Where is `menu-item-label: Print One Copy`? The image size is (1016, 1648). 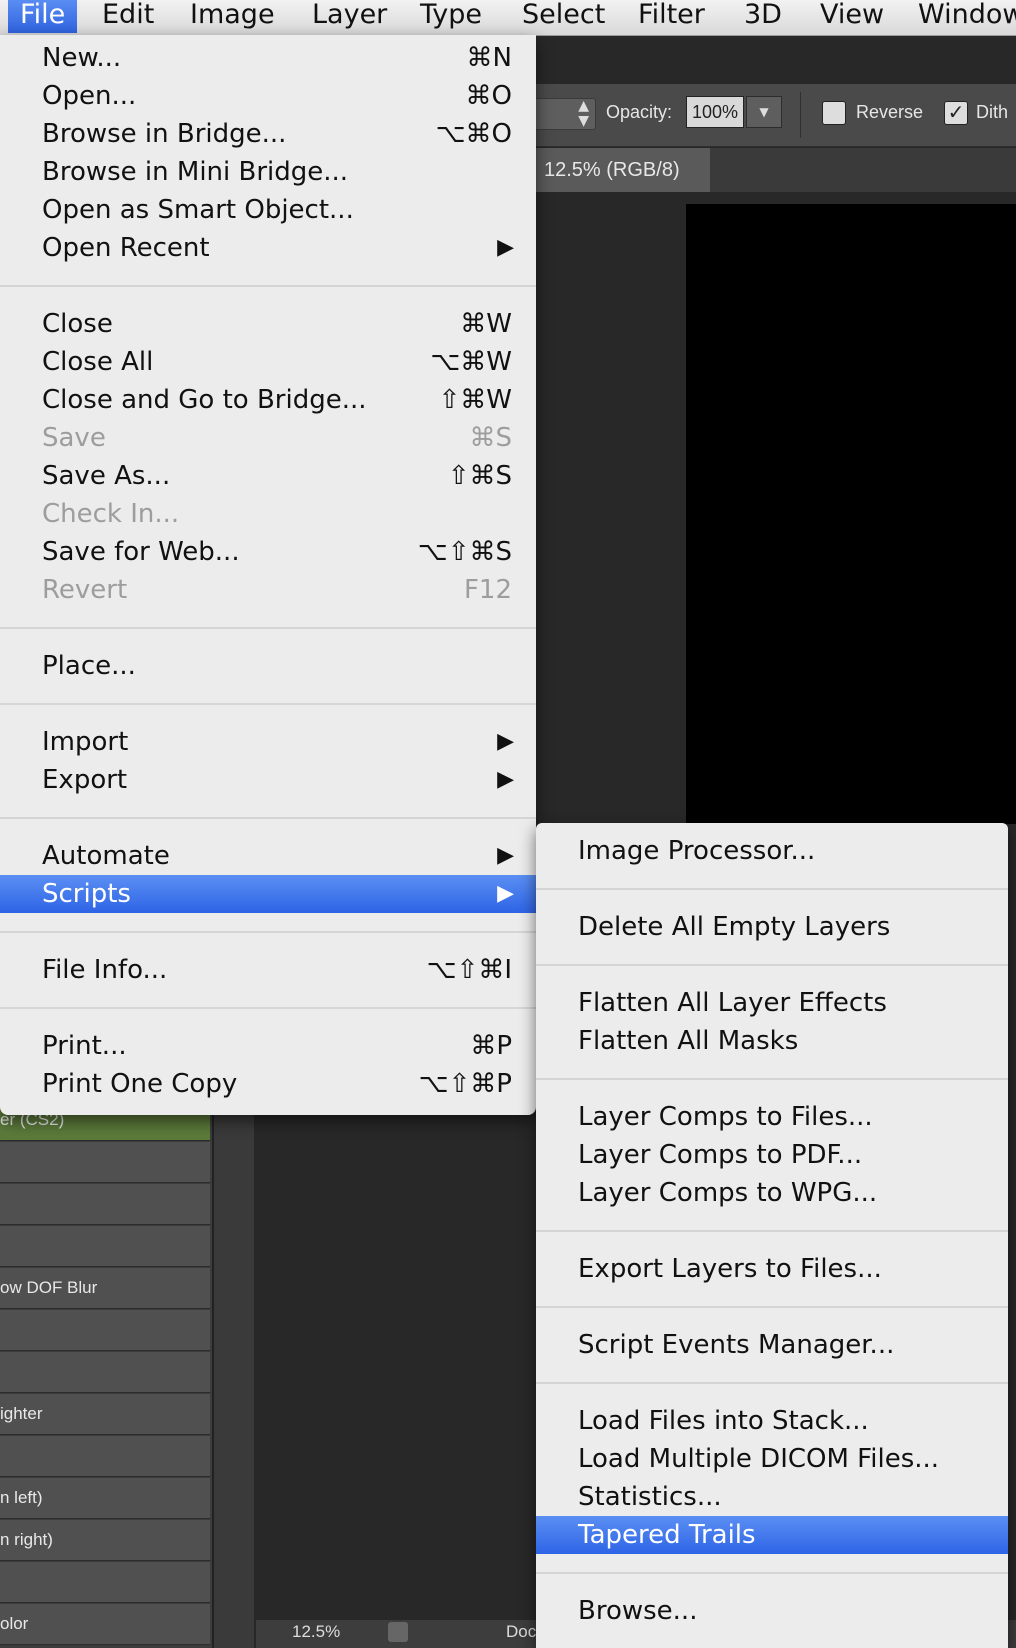 menu-item-label: Print One Copy is located at coordinates (140, 1084).